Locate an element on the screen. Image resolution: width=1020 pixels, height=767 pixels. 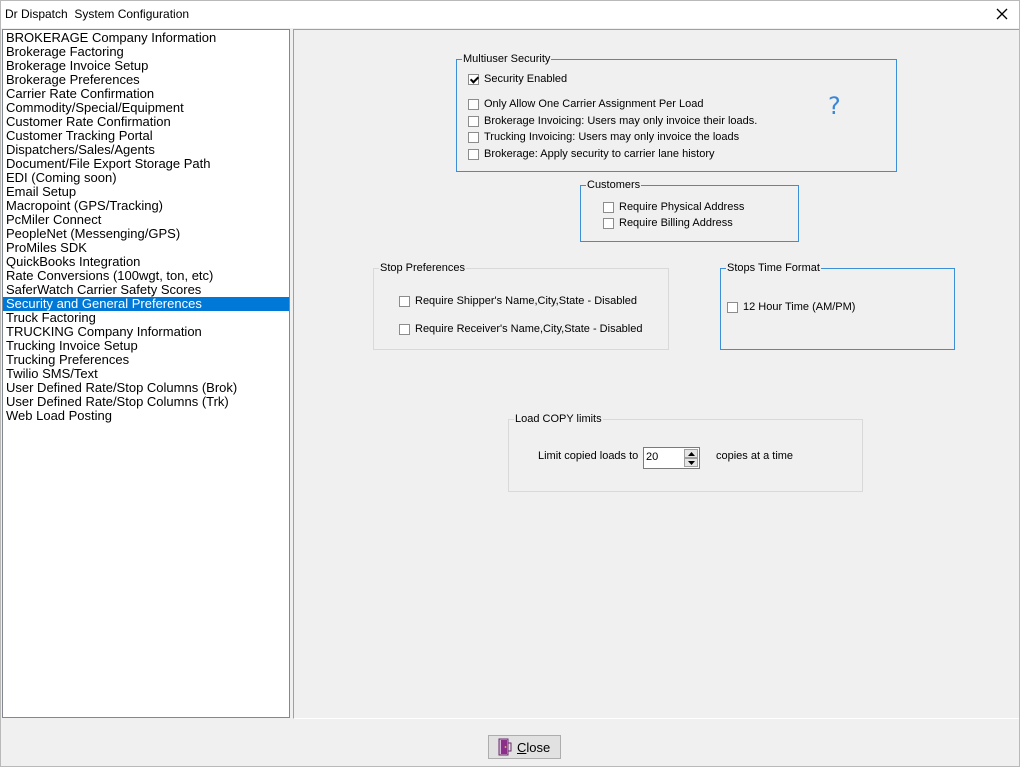
question-mark-icon: ? is located at coordinates (834, 106).